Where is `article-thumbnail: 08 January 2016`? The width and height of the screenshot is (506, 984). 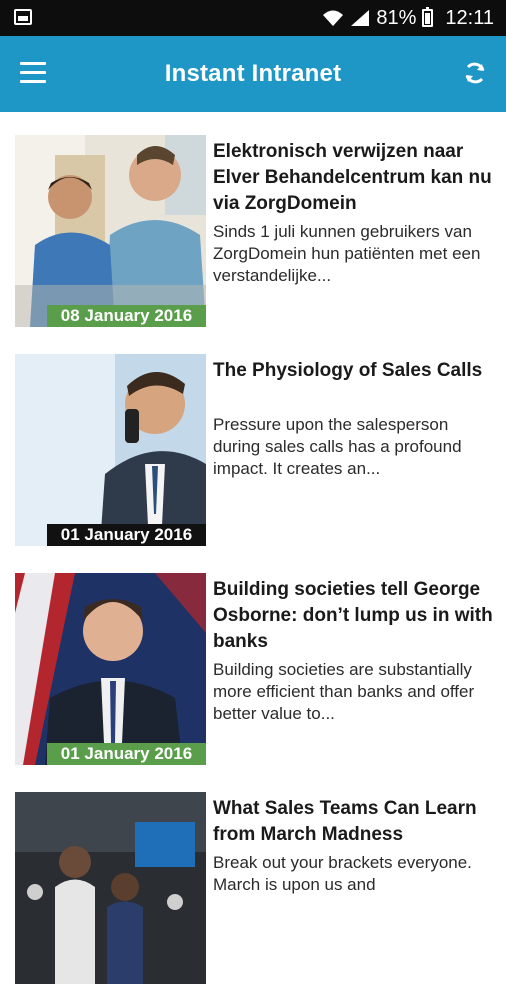 article-thumbnail: 08 January 2016 is located at coordinates (110, 231).